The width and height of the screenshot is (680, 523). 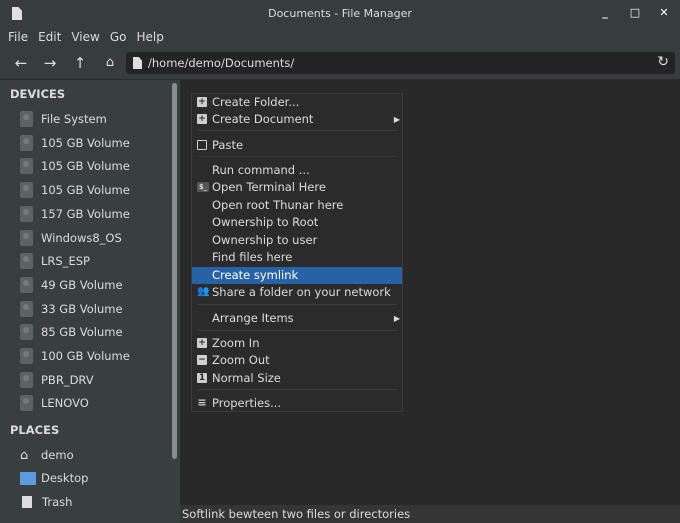 I want to click on maximize-icon: □, so click(x=635, y=13).